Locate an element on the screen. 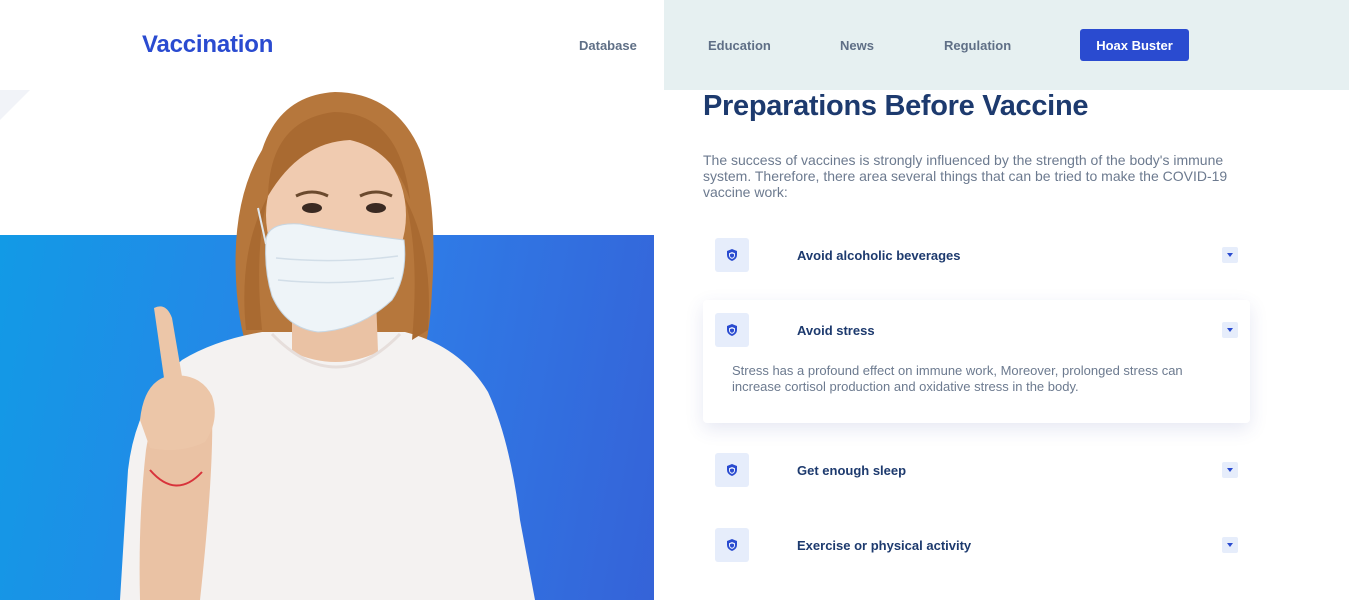  nav-education: Education is located at coordinates (739, 45).